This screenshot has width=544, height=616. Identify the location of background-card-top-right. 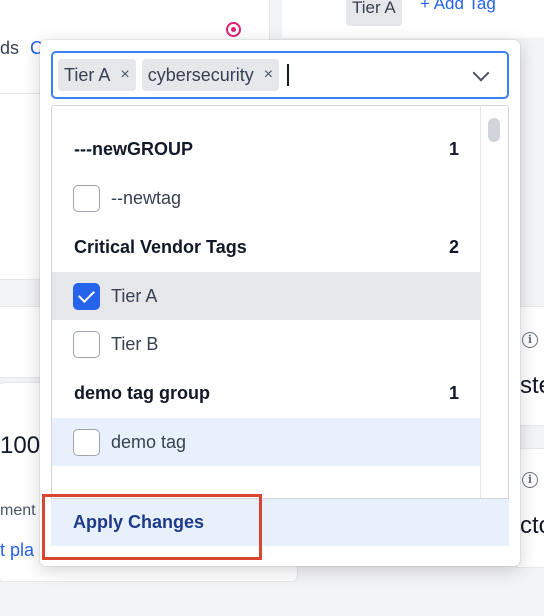
(413, 19).